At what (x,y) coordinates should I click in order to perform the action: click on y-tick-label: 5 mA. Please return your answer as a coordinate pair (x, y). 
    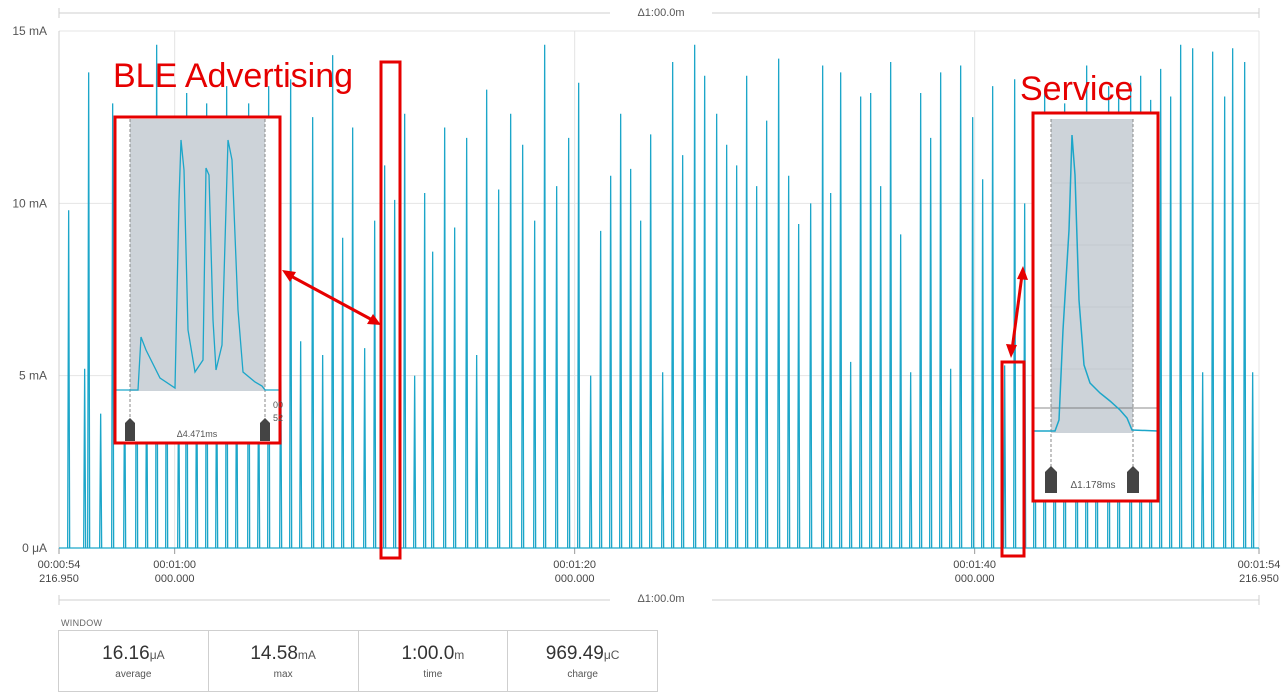
    Looking at the image, I should click on (33, 376).